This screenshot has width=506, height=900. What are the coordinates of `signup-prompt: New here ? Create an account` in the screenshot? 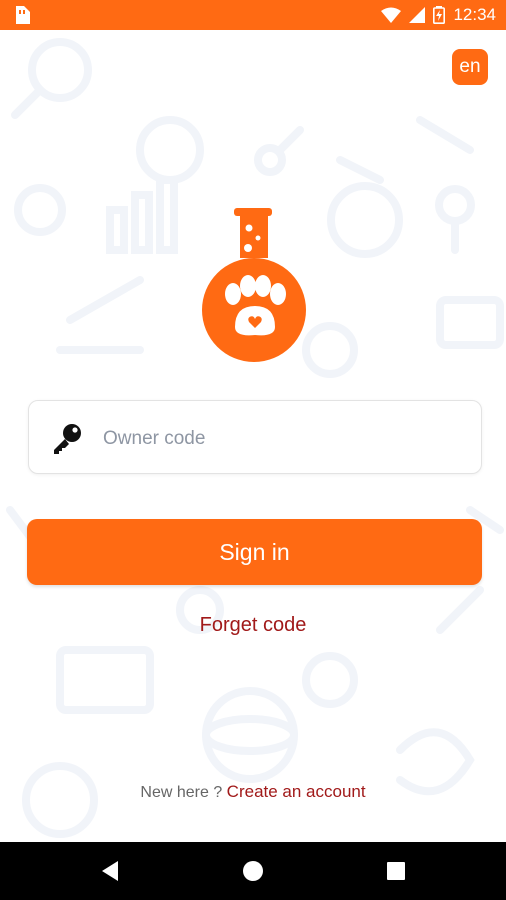 It's located at (253, 792).